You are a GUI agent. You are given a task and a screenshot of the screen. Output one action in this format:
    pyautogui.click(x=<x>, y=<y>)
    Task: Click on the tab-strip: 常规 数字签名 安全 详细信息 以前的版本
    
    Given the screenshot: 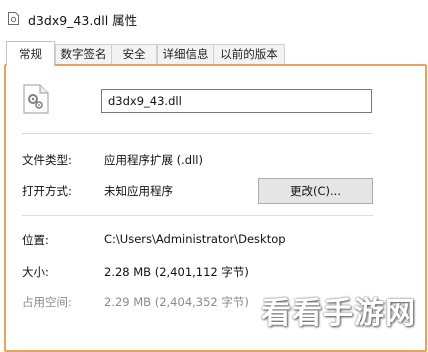 What is the action you would take?
    pyautogui.click(x=150, y=53)
    